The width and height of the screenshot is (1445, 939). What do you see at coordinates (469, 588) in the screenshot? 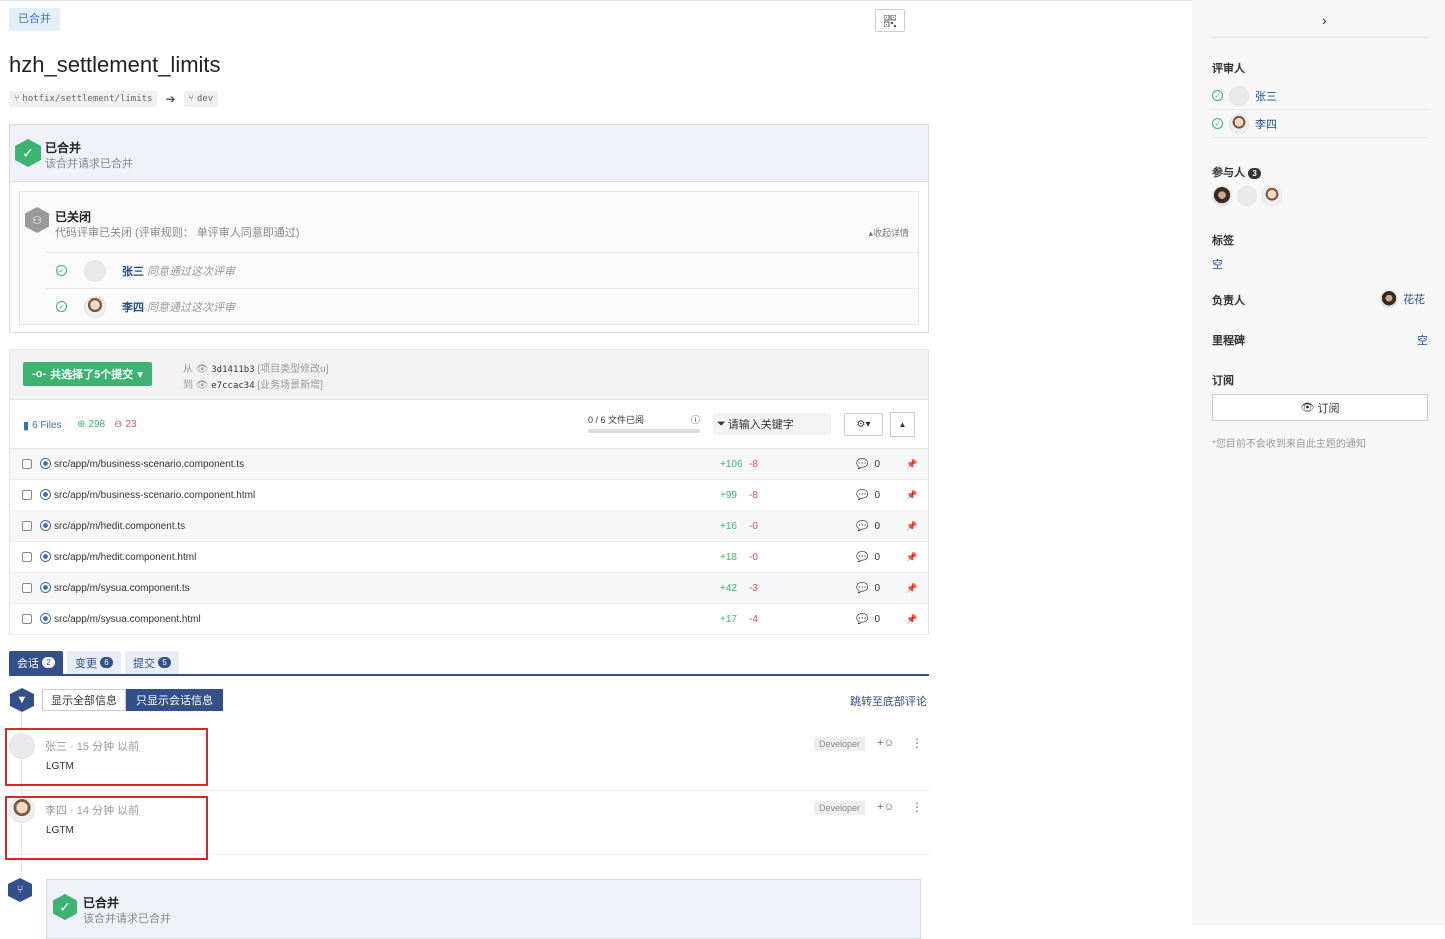
I see `file-row: src/app/m/sysua.component.ts +42 -3 💬 0 📌` at bounding box center [469, 588].